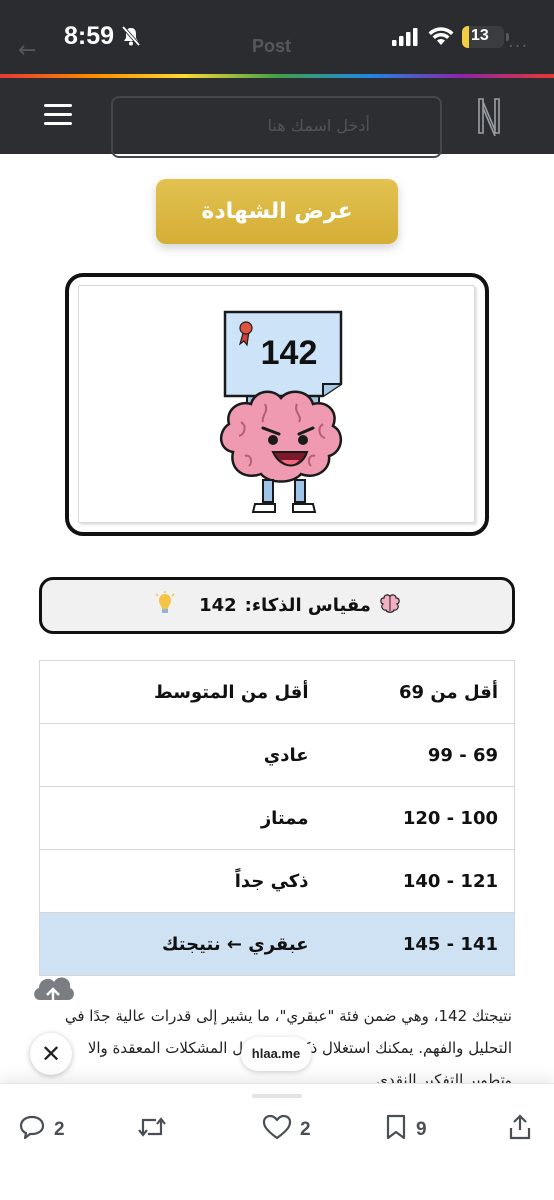 The image size is (554, 1200). What do you see at coordinates (419, 818) in the screenshot?
I see `range-cell: 100 - 120` at bounding box center [419, 818].